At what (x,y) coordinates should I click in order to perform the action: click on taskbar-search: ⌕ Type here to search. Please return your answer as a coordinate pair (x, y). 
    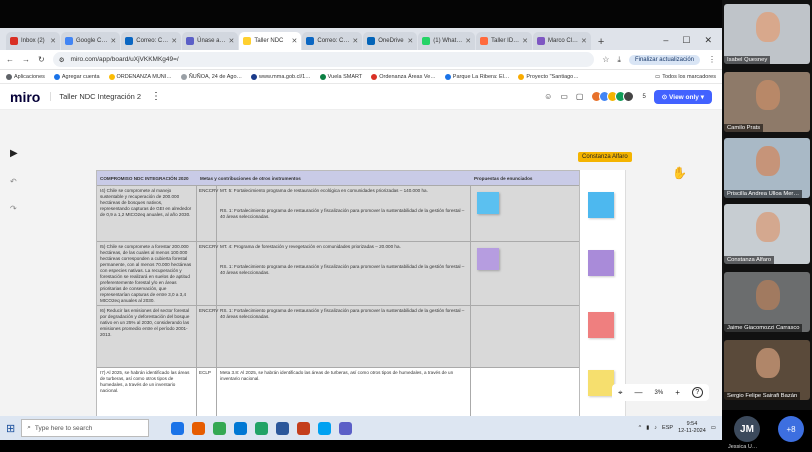
    Looking at the image, I should click on (85, 428).